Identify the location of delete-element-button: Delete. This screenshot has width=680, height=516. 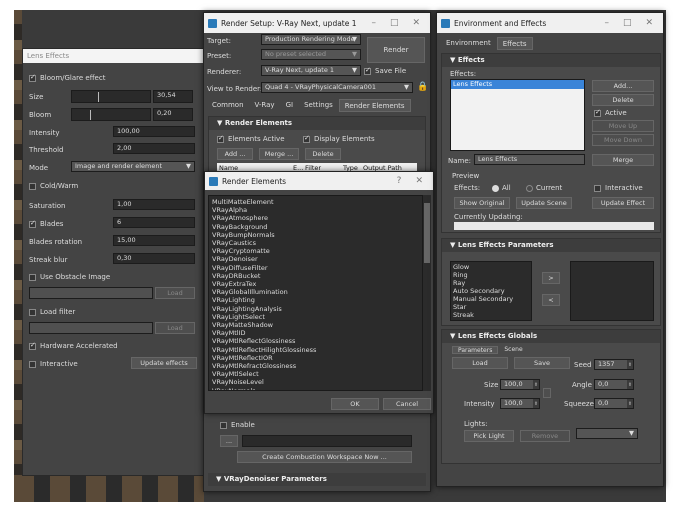
(323, 154).